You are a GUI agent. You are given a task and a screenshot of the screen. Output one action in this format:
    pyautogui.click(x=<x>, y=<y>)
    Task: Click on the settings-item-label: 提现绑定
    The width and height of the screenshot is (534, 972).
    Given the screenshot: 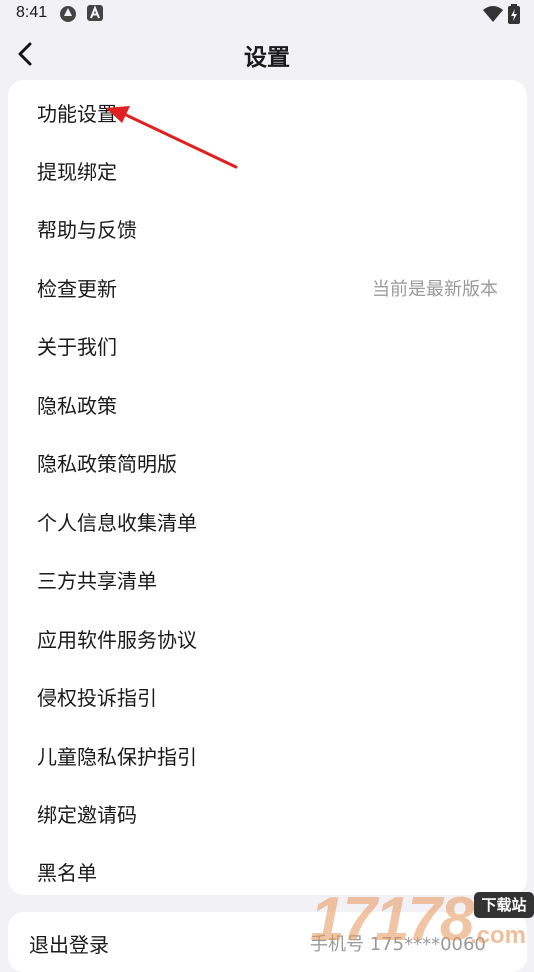 What is the action you would take?
    pyautogui.click(x=77, y=172)
    